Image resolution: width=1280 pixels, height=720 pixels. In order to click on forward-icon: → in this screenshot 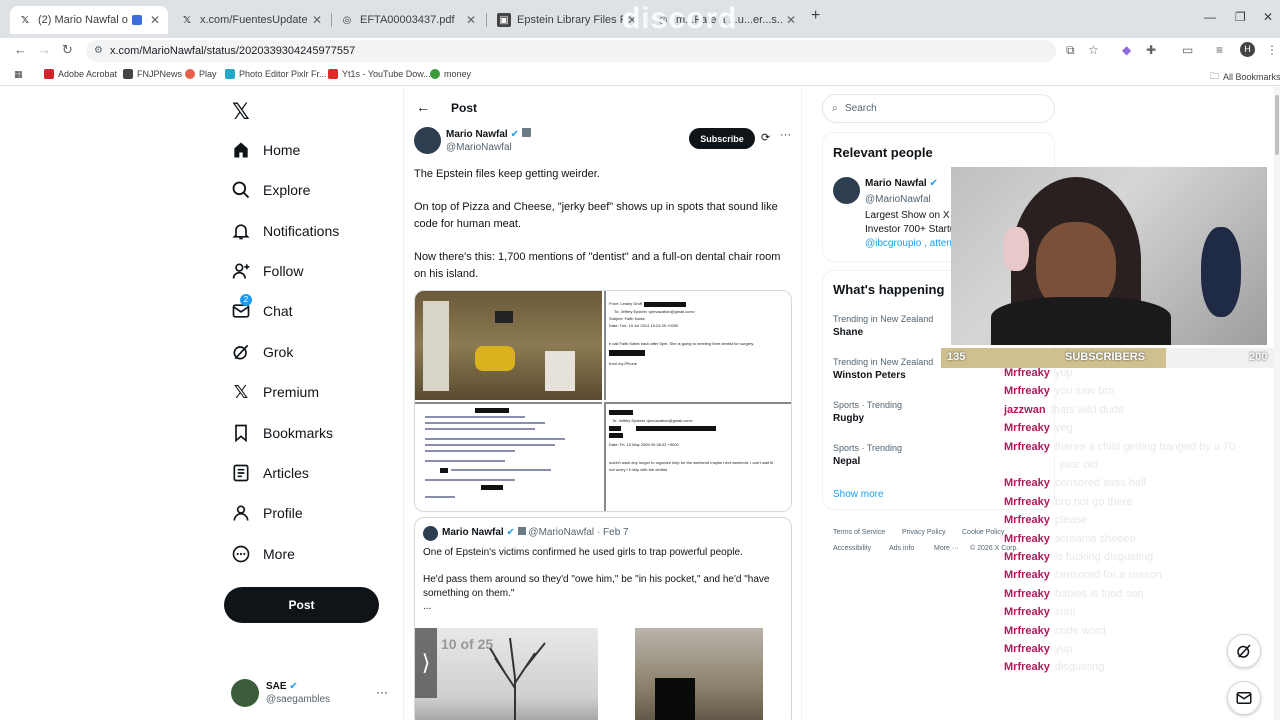, I will do `click(44, 49)`.